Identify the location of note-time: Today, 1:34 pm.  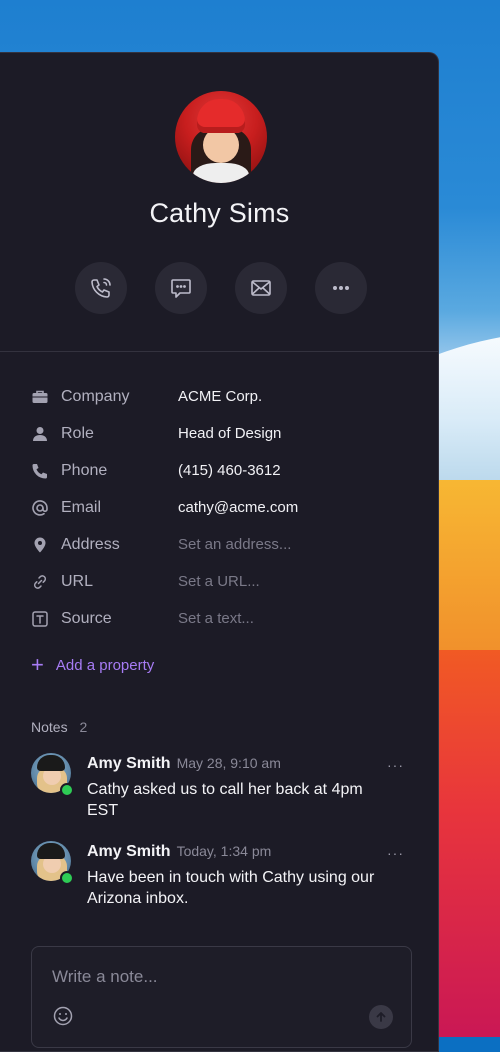
(224, 851).